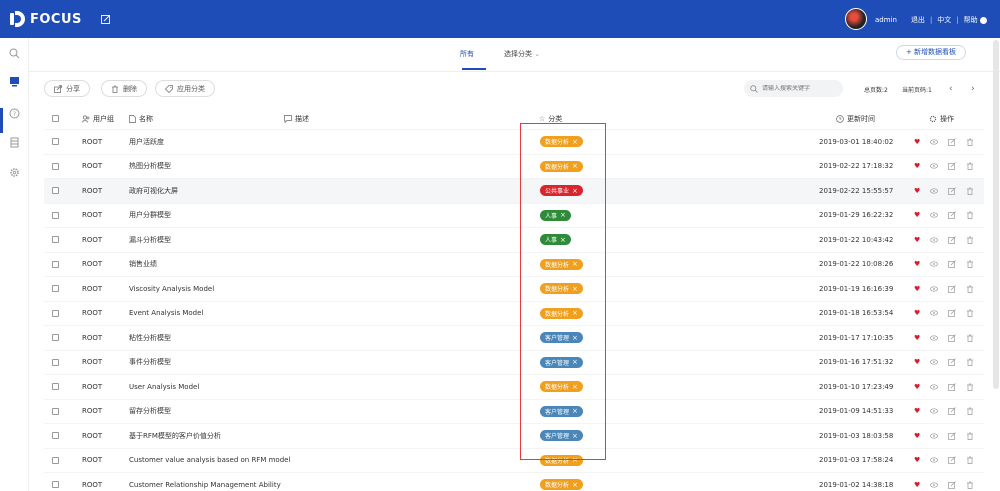  What do you see at coordinates (951, 89) in the screenshot?
I see `prev-page-icon: ‹` at bounding box center [951, 89].